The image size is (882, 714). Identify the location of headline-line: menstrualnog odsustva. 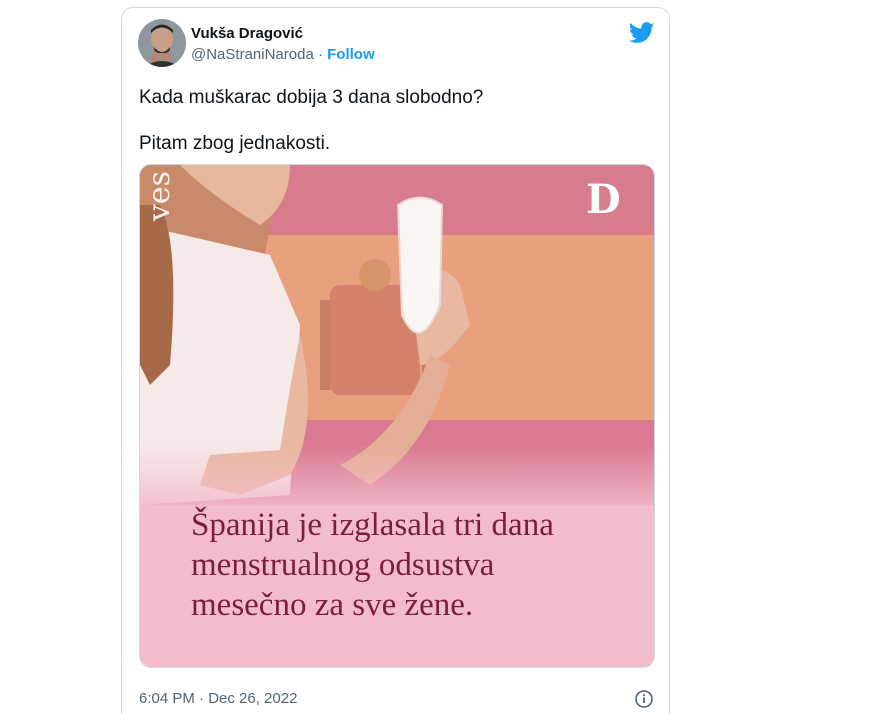
(343, 565).